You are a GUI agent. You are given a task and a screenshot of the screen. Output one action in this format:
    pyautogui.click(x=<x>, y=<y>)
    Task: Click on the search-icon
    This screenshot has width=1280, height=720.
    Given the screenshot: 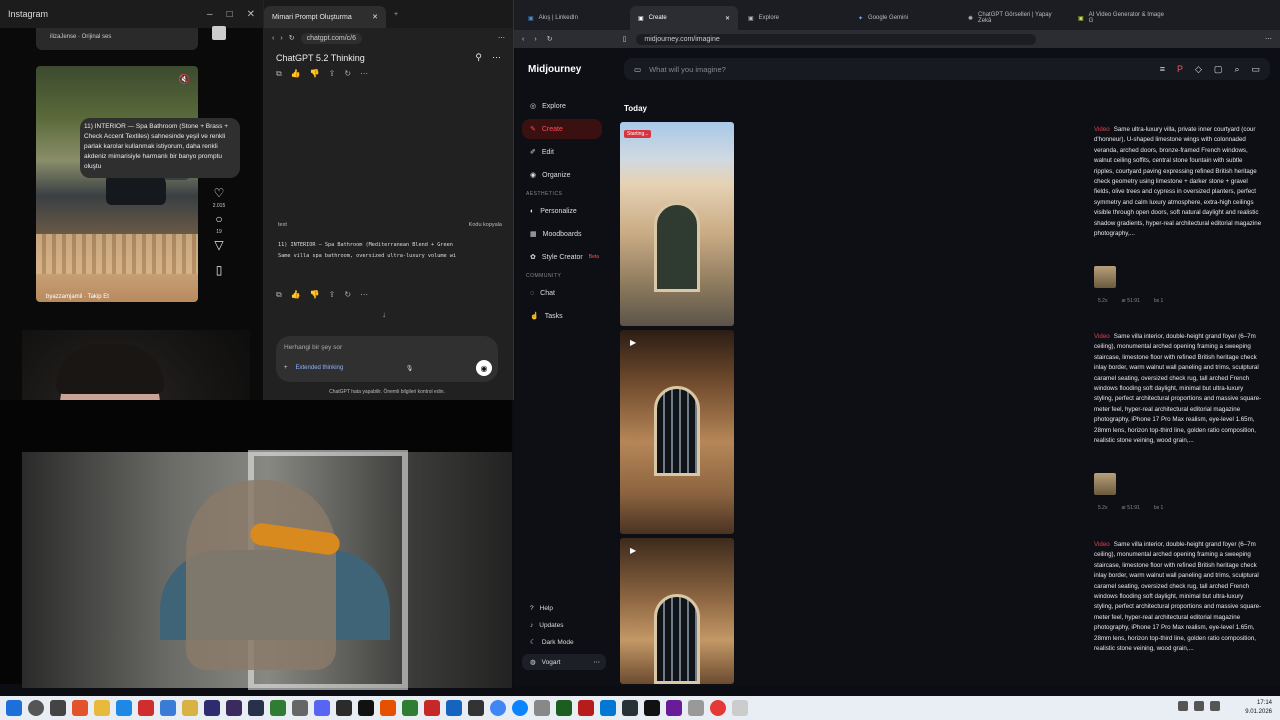 What is the action you would take?
    pyautogui.click(x=36, y=708)
    